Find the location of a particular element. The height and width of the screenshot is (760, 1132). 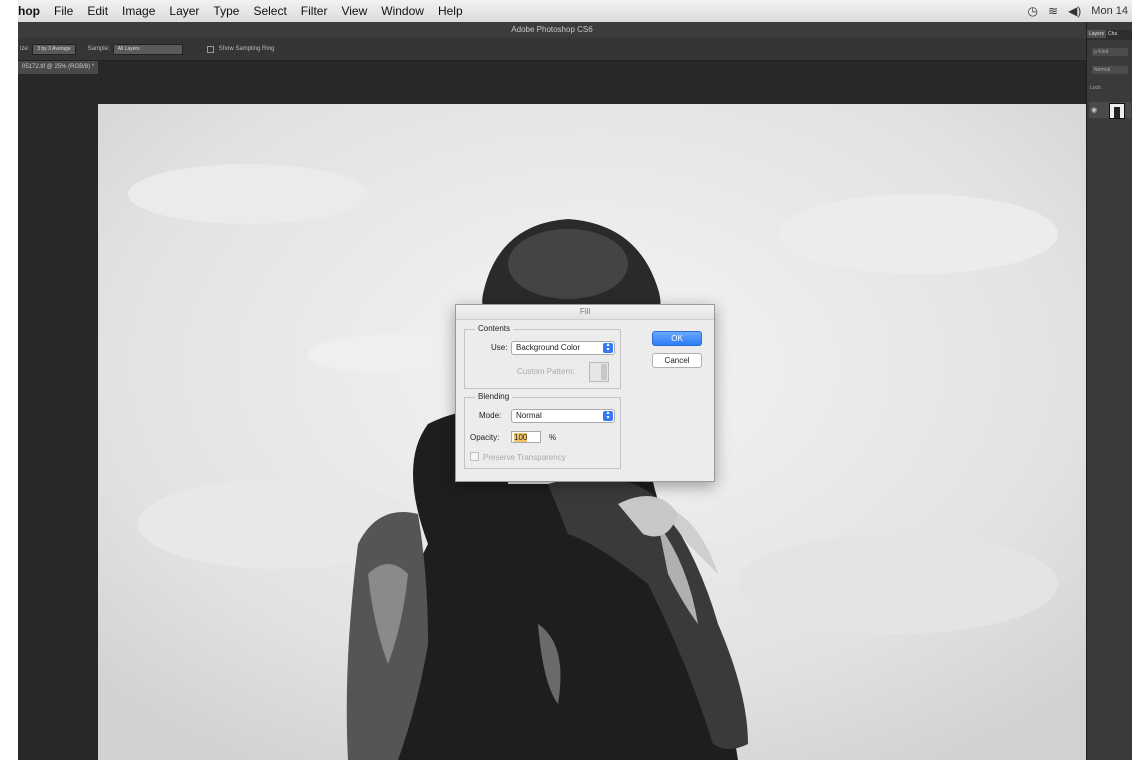

mode-select: Normal ▴ ▾ is located at coordinates (563, 416).